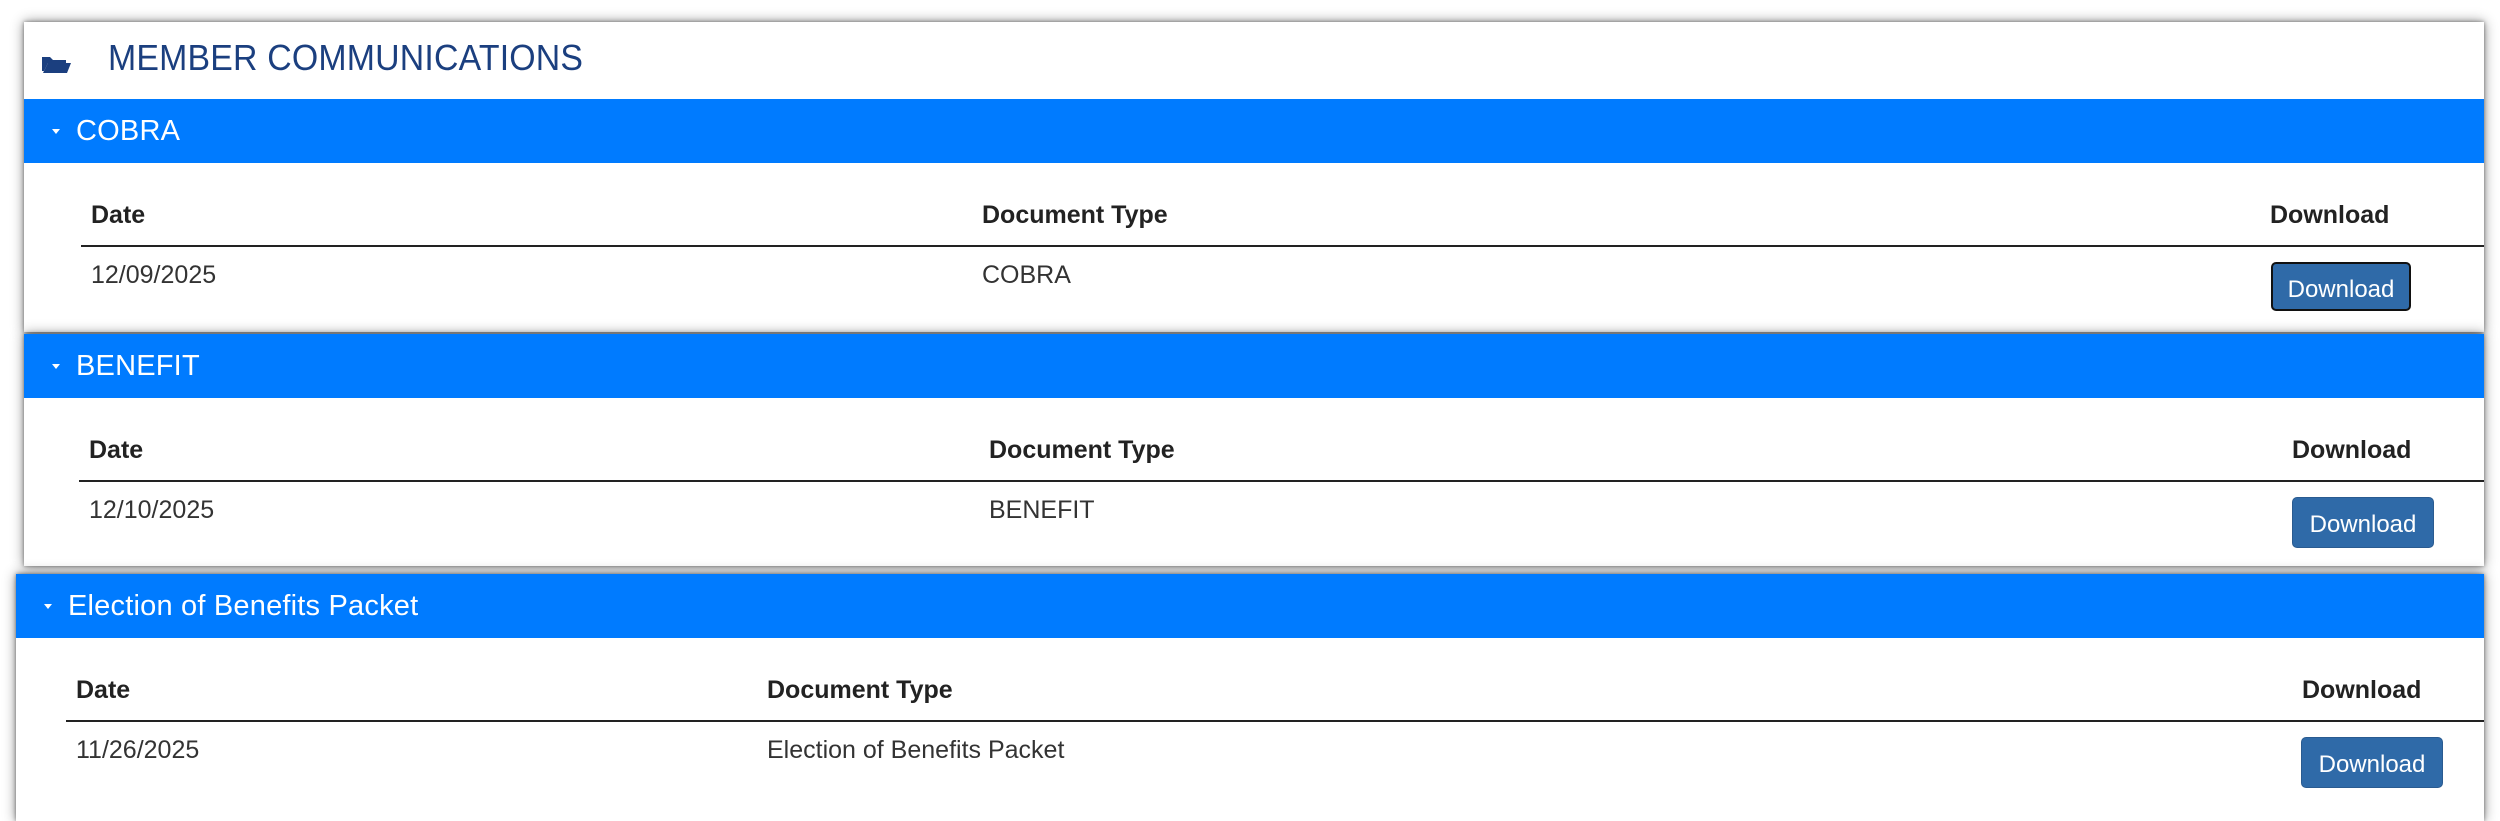 The height and width of the screenshot is (821, 2500). Describe the element at coordinates (1254, 131) in the screenshot. I see `section-cobra-header: COBRA` at that location.